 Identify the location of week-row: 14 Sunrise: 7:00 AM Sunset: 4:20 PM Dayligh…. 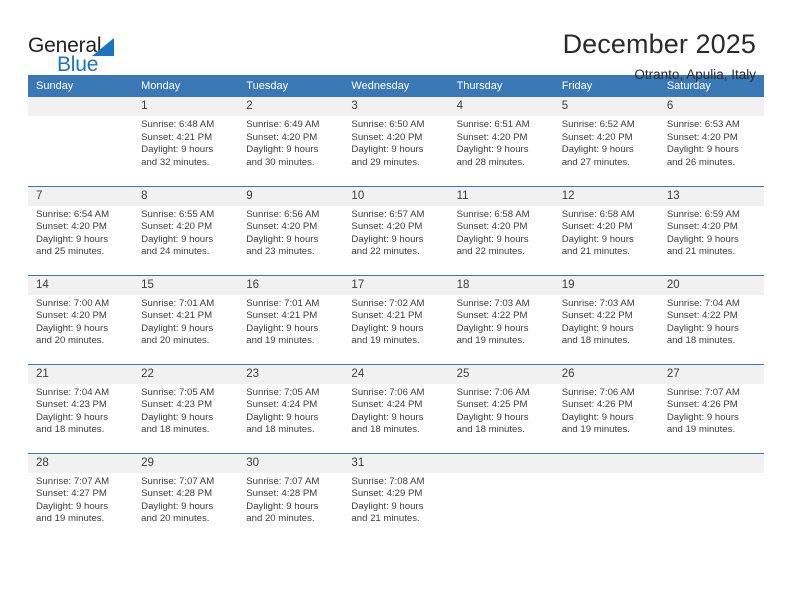
(396, 319).